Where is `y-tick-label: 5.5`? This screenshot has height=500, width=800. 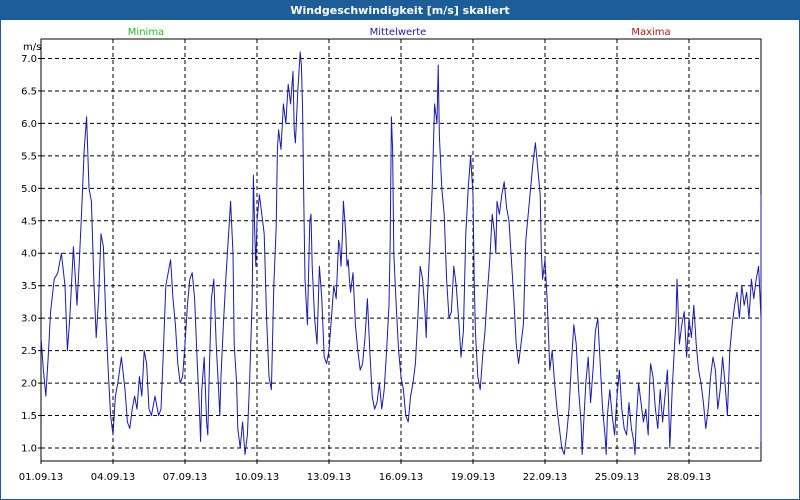 y-tick-label: 5.5 is located at coordinates (29, 156).